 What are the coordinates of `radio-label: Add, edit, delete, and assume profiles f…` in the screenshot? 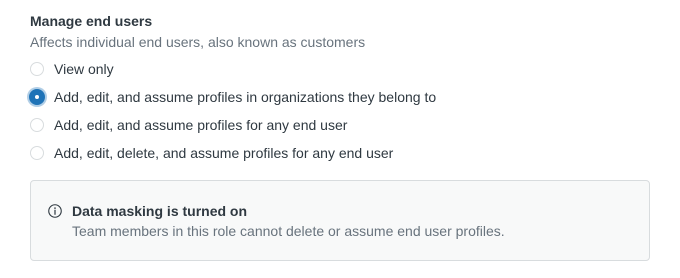 It's located at (223, 153).